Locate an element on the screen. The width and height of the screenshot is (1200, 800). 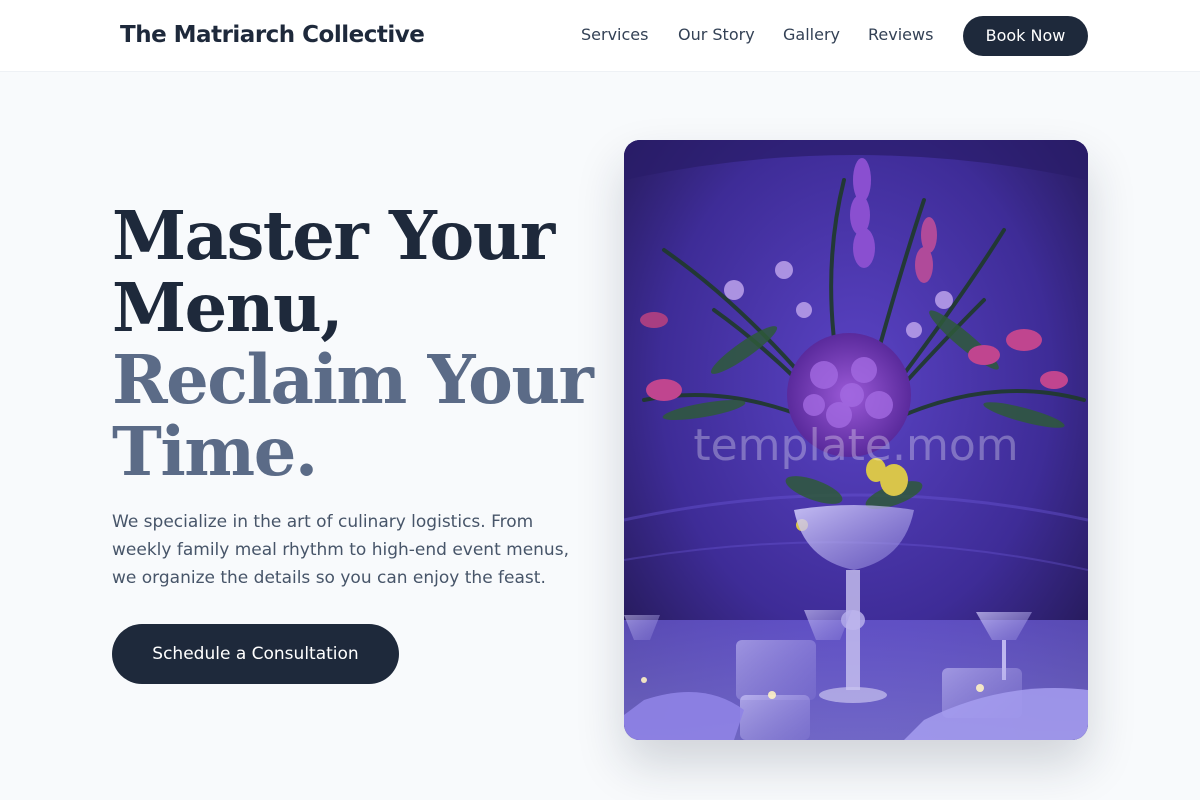
hero-headline: Master Your Menu, Reclaim Your Time. is located at coordinates (353, 343).